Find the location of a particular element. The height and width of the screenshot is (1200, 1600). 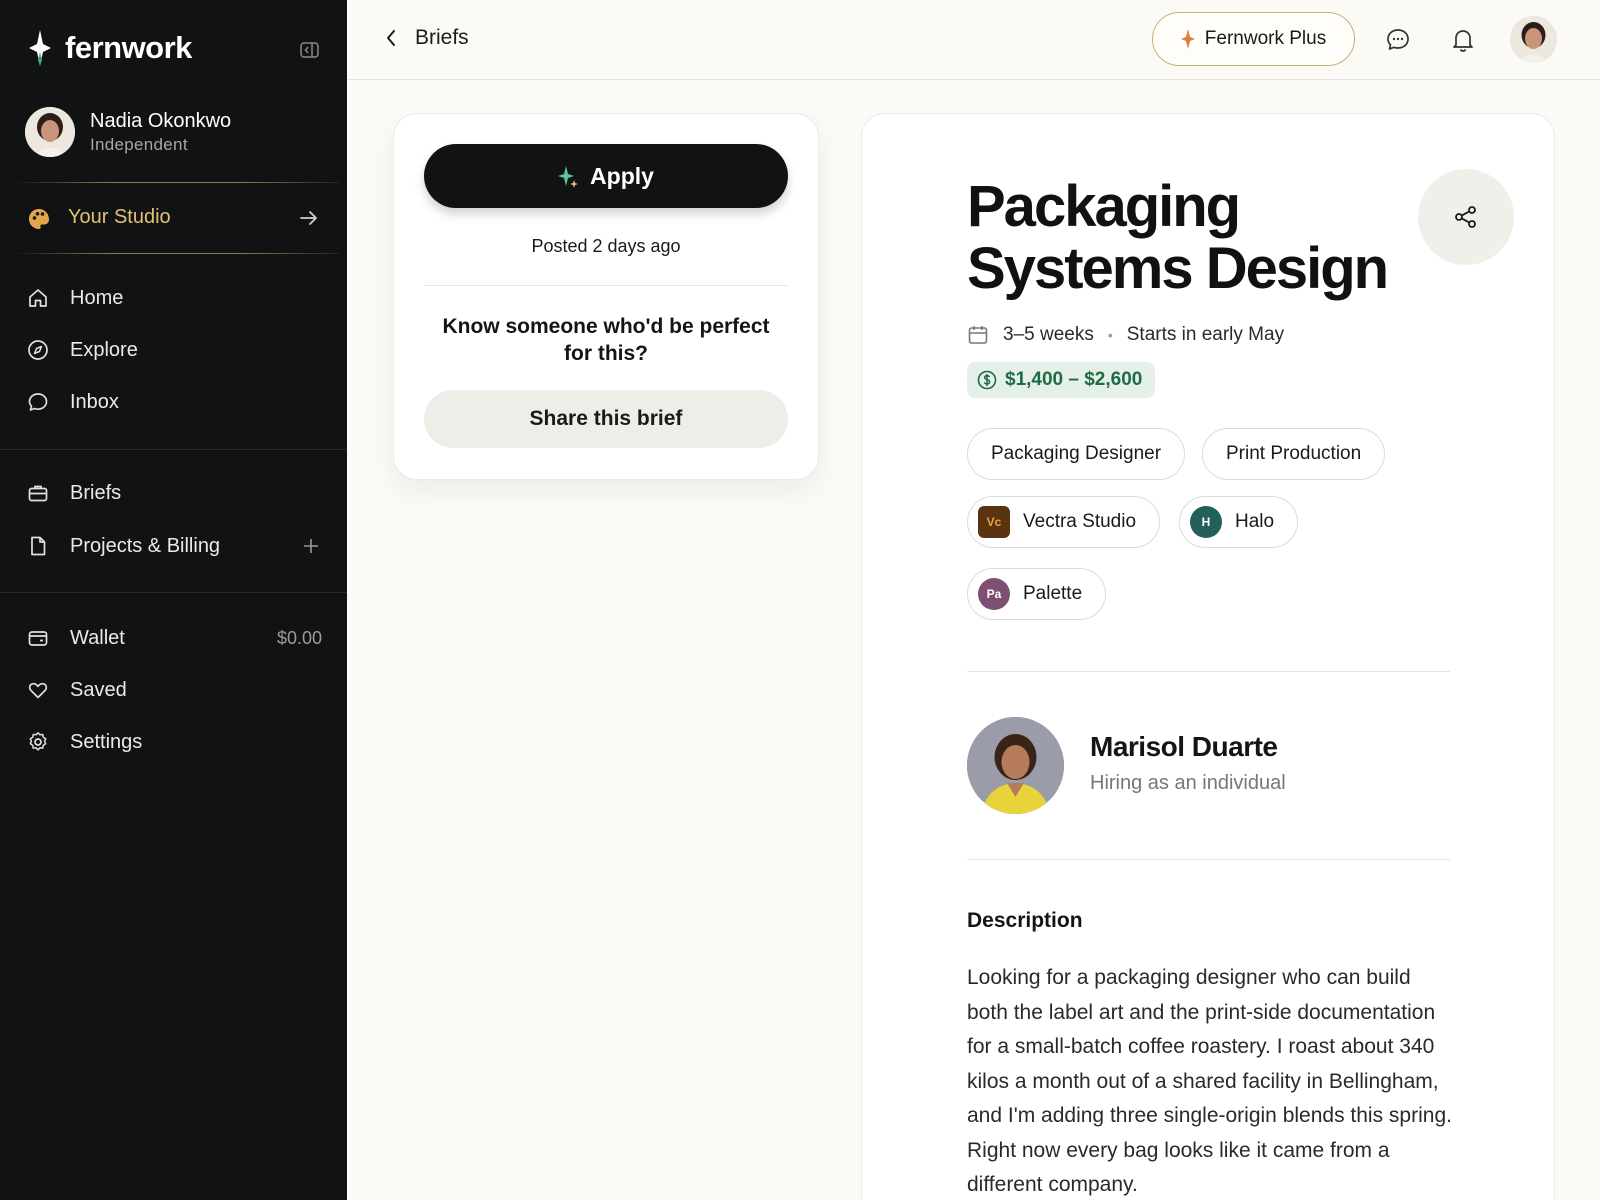

sidebar-item-label: Inbox is located at coordinates (94, 401).